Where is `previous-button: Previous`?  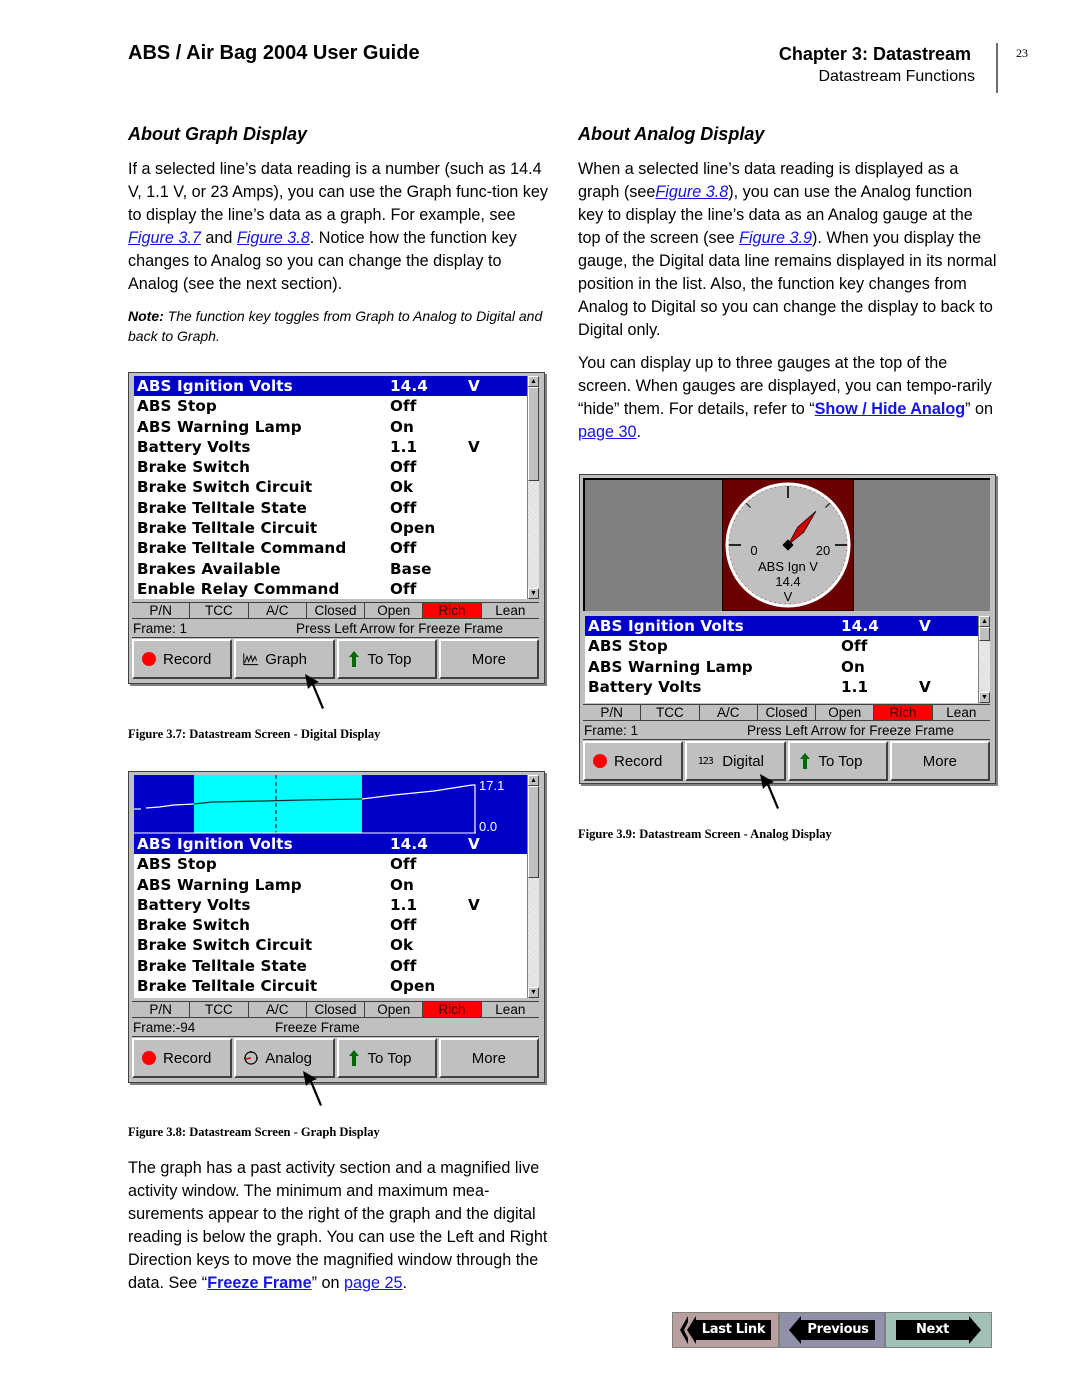 previous-button: Previous is located at coordinates (832, 1330).